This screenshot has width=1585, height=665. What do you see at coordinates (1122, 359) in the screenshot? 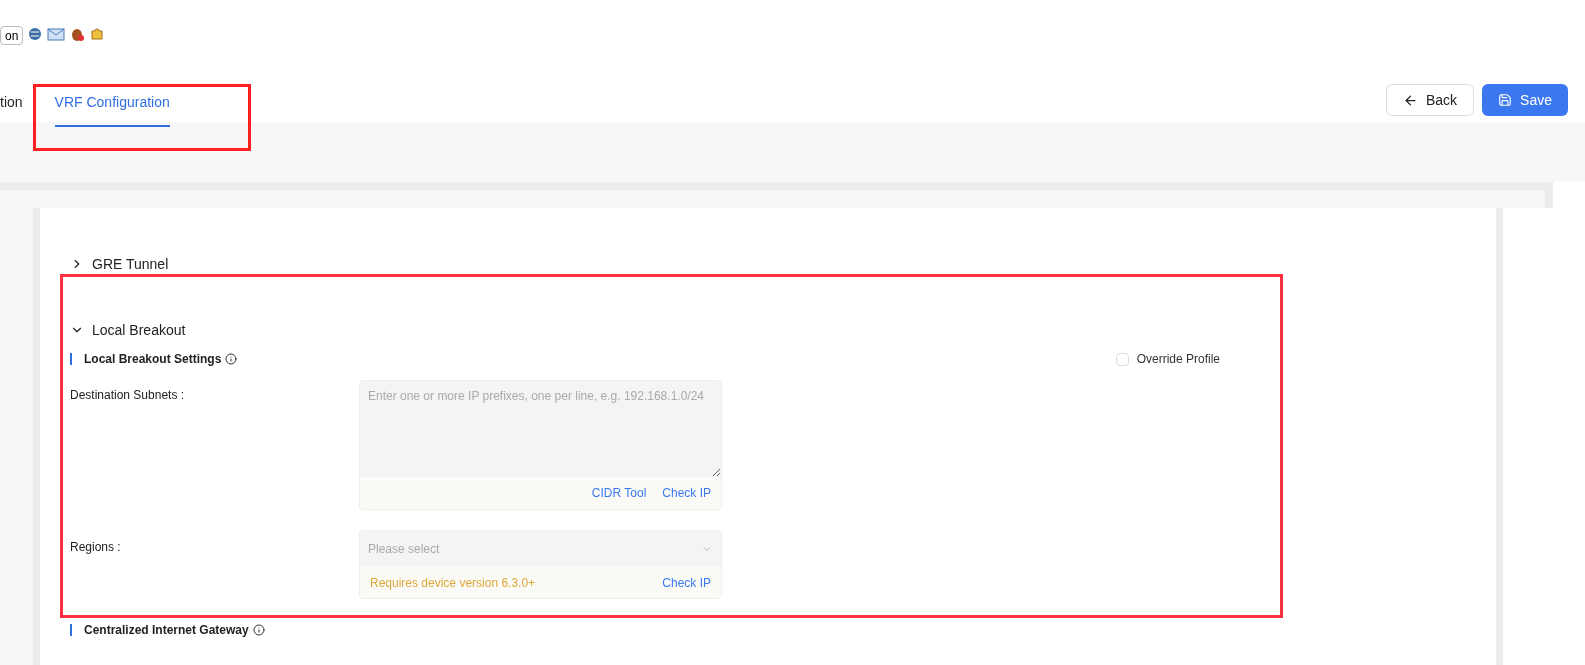
I see `checkbox` at bounding box center [1122, 359].